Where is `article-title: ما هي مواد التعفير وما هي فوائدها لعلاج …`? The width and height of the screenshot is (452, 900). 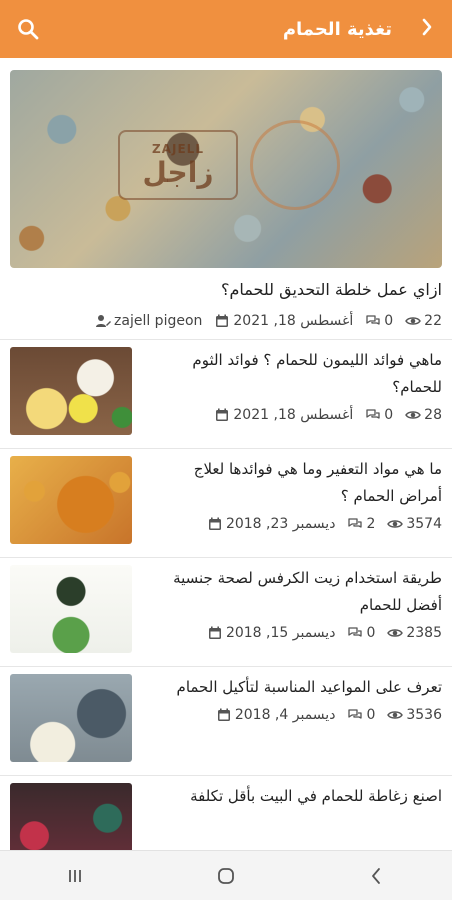 article-title: ما هي مواد التعفير وما هي فوائدها لعلاج … is located at coordinates (301, 483).